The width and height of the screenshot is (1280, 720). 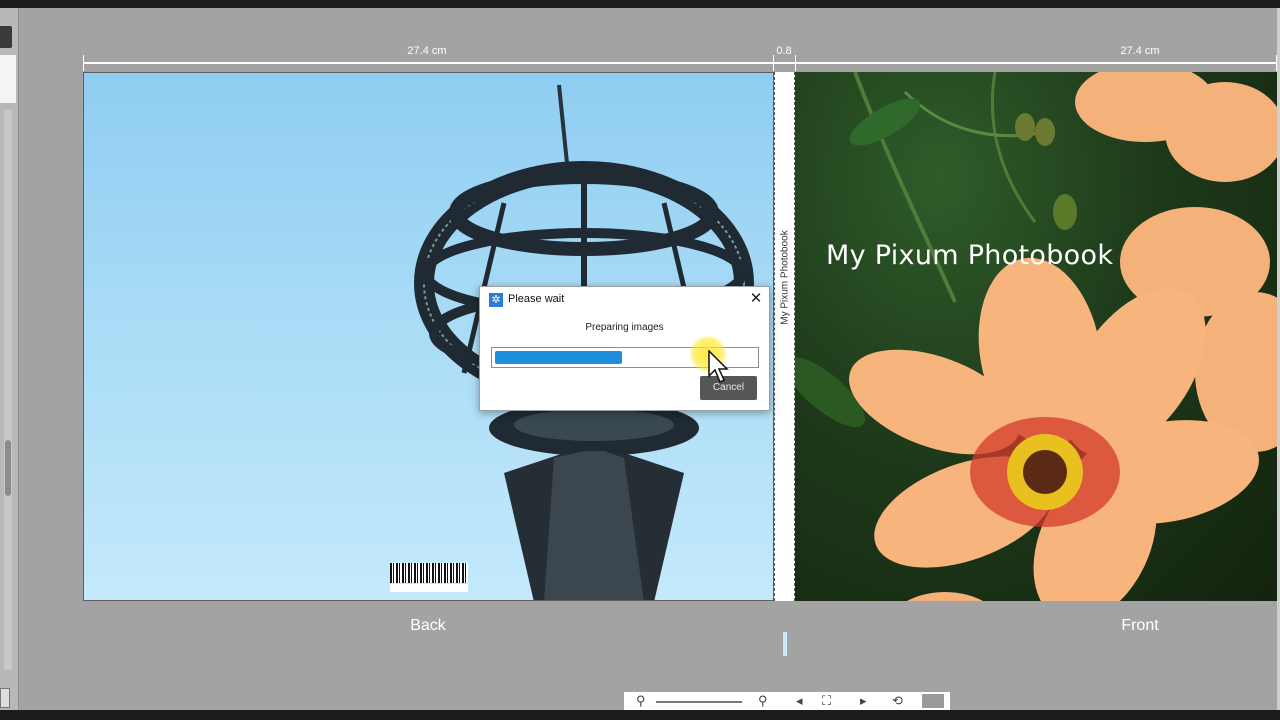 What do you see at coordinates (1140, 51) in the screenshot?
I see `front-width-label: 27.4 cm` at bounding box center [1140, 51].